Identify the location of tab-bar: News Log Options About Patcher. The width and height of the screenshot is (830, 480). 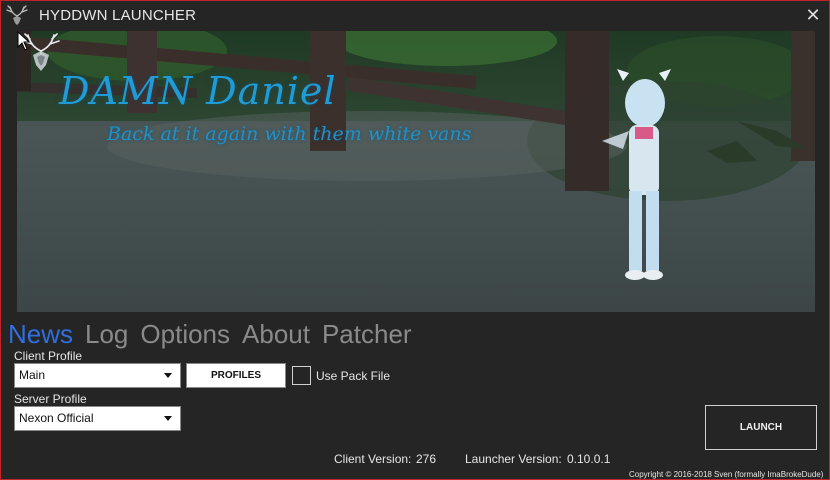
(210, 335).